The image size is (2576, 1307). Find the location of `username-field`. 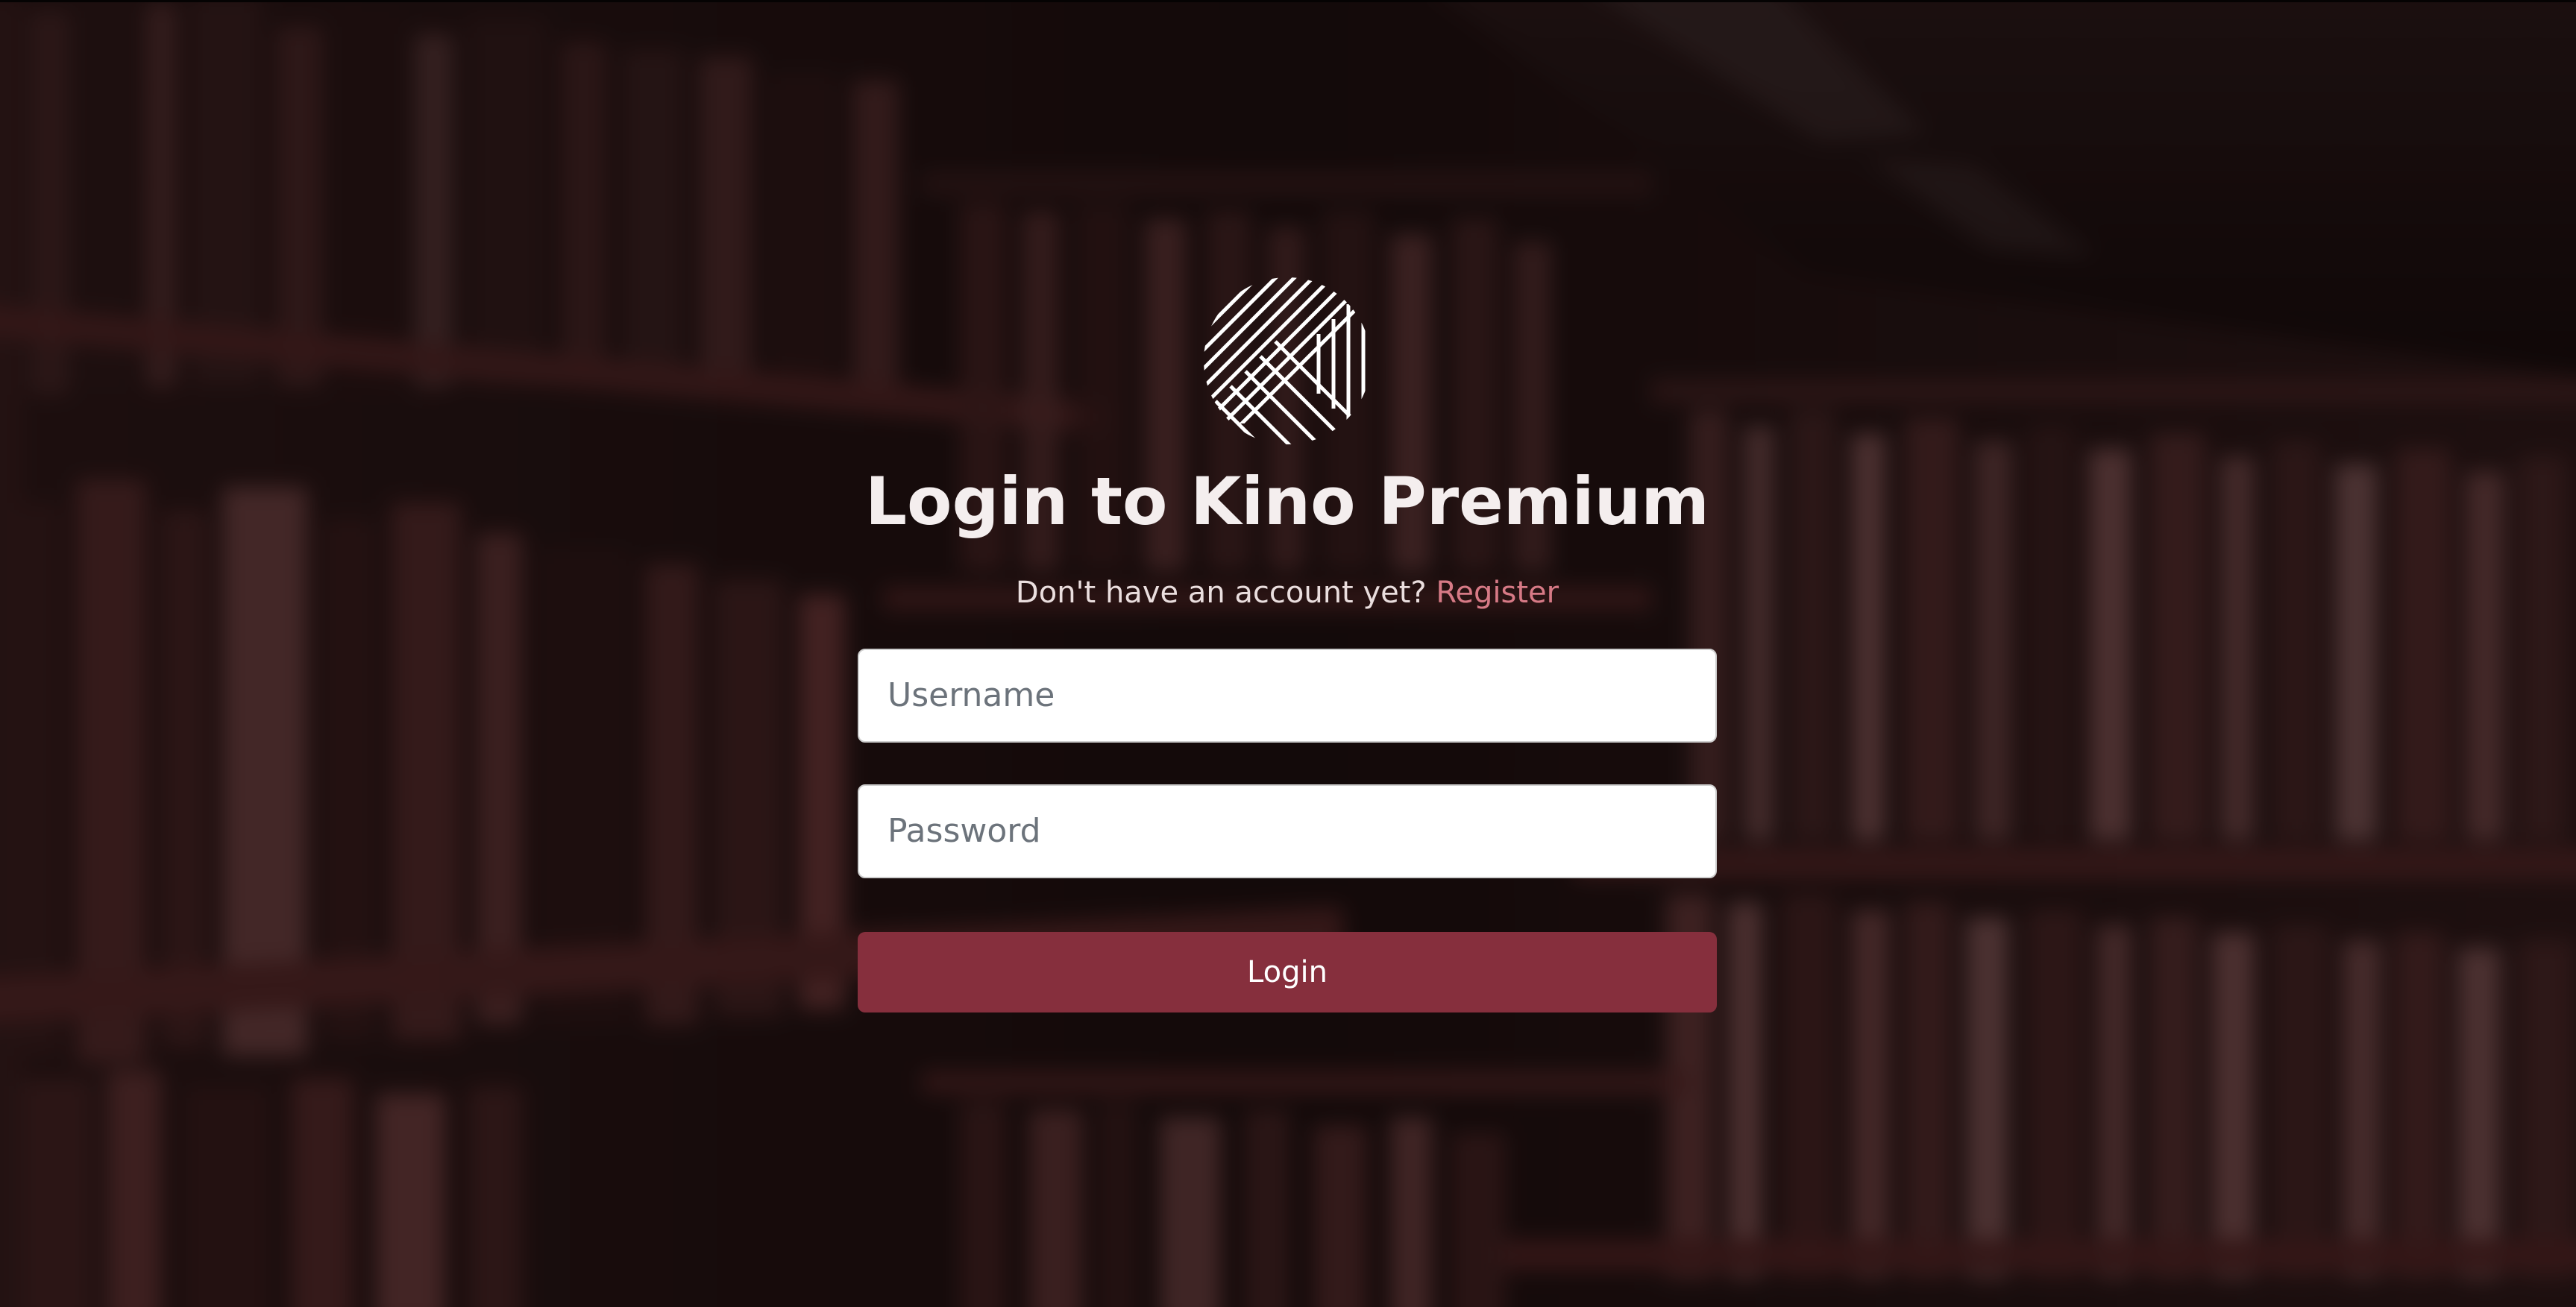

username-field is located at coordinates (1287, 695).